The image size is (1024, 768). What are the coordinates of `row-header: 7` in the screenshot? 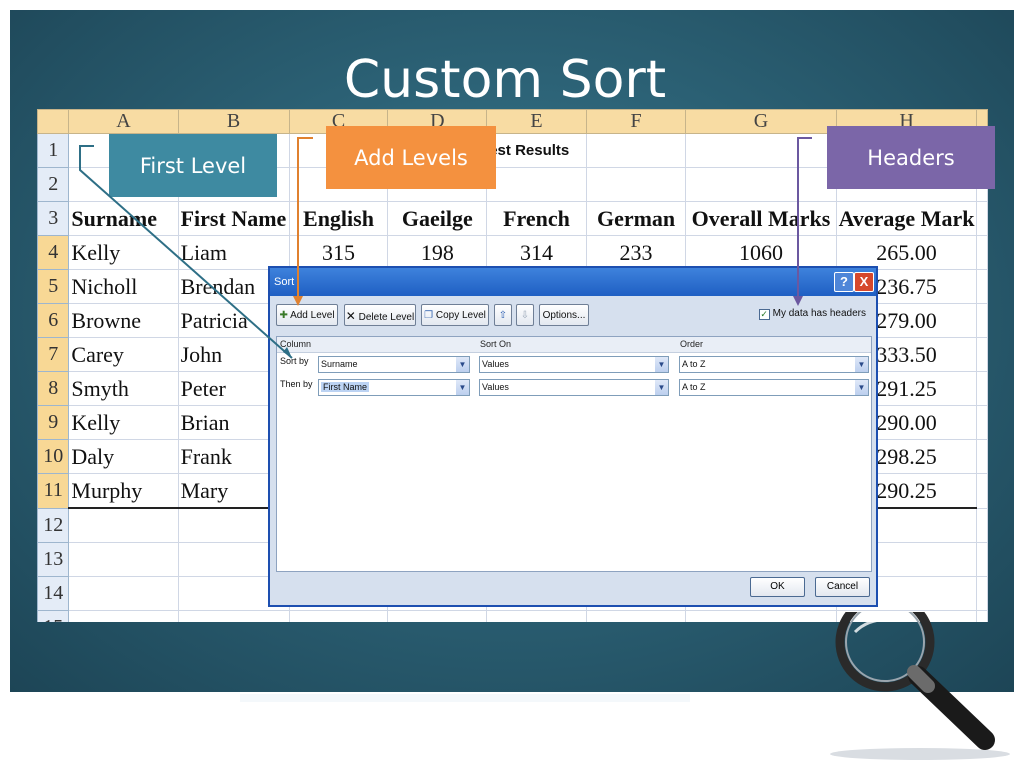 It's located at (53, 354).